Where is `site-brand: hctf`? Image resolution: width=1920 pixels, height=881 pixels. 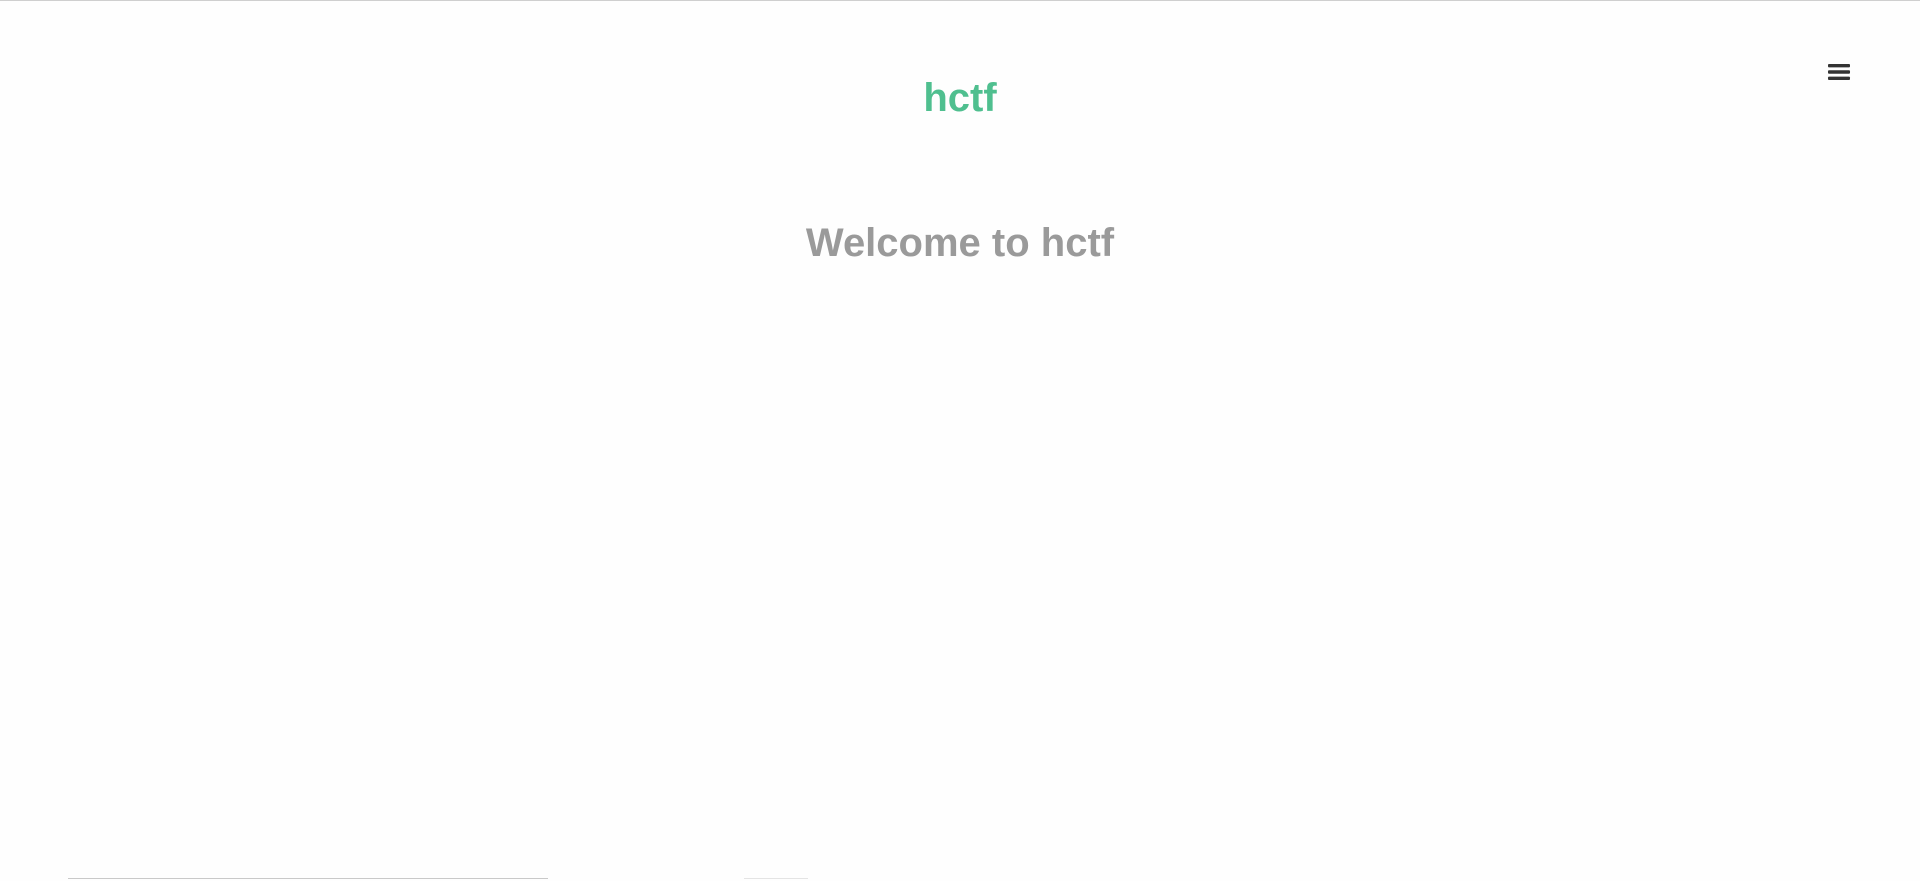
site-brand: hctf is located at coordinates (960, 98).